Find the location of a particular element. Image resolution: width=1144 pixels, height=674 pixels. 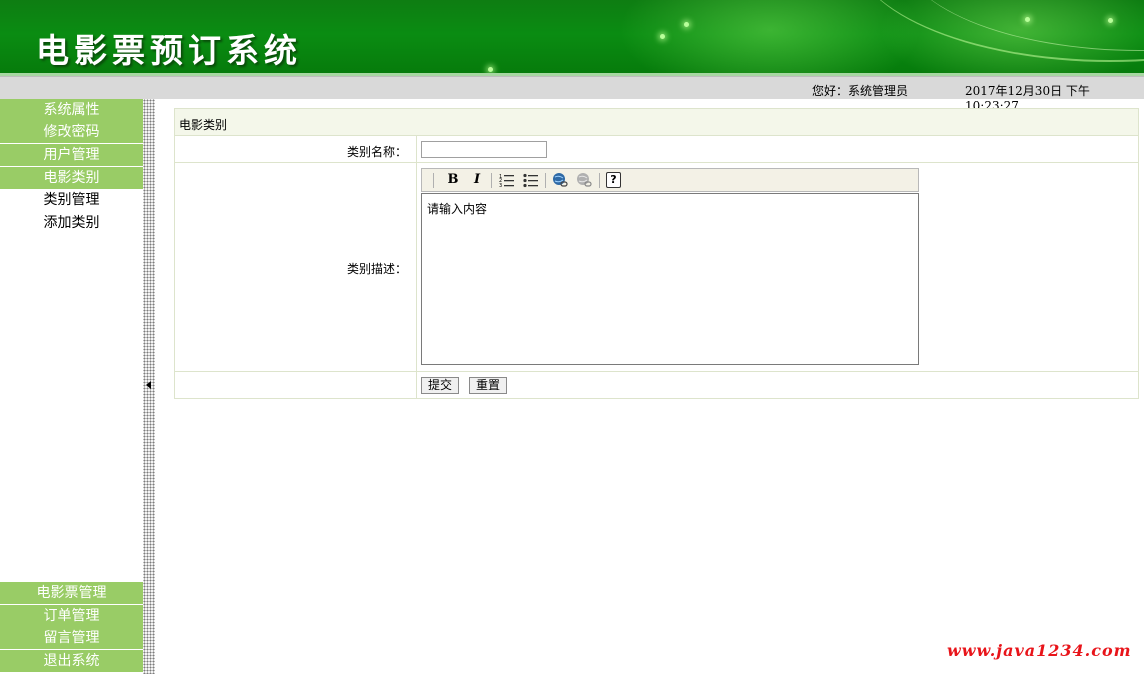

user-greeting: 您好：系统管理员 is located at coordinates (860, 91).